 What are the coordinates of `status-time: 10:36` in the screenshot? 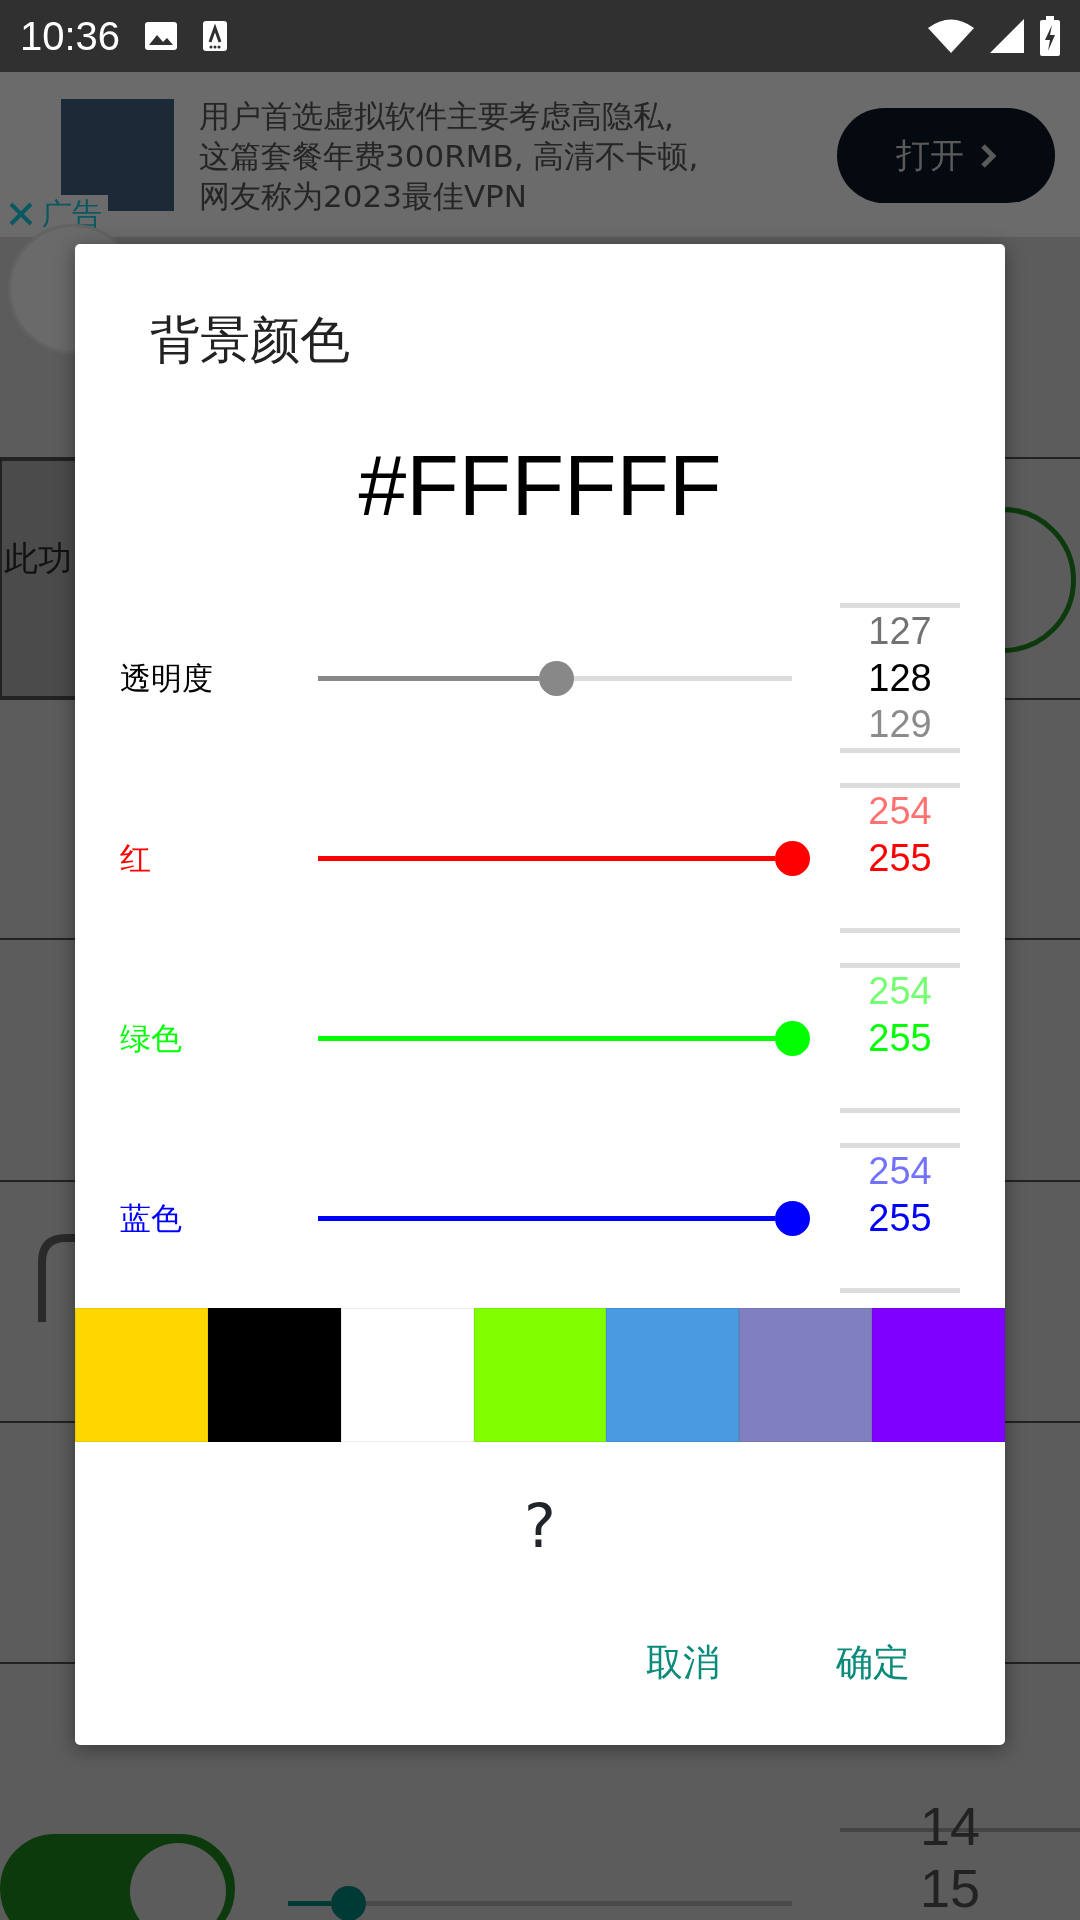 It's located at (70, 36).